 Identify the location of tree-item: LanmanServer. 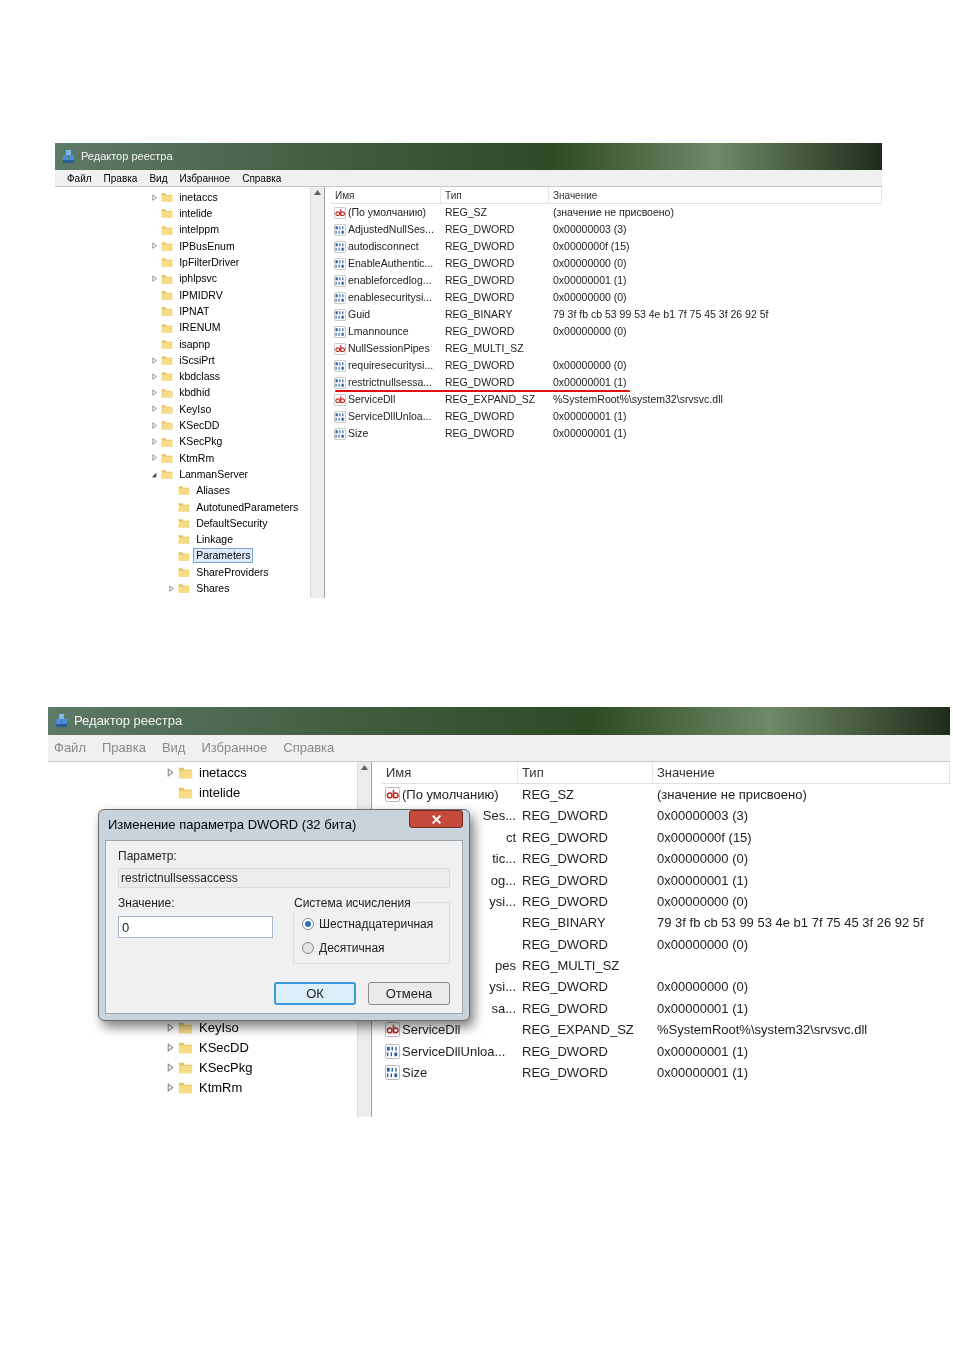
(214, 474).